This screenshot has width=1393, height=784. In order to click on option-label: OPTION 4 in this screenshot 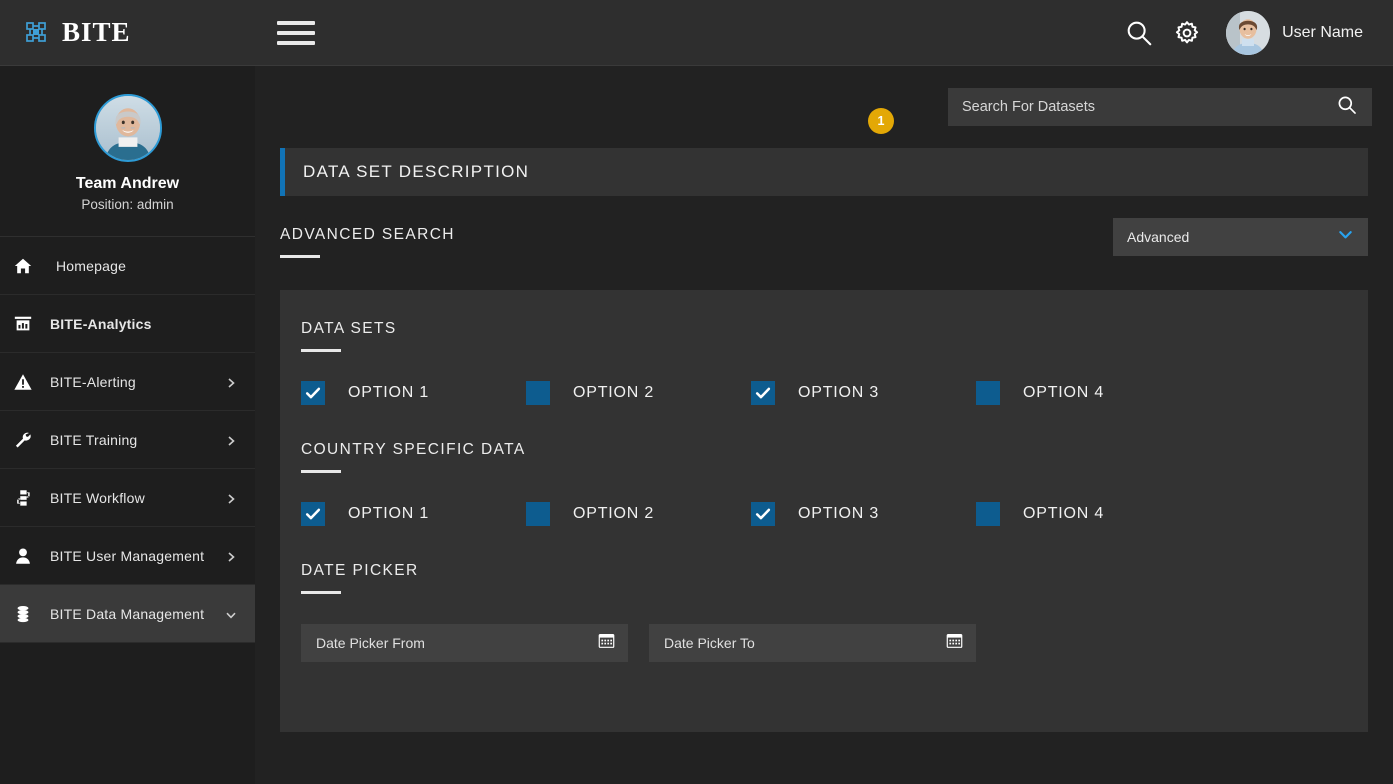, I will do `click(1064, 513)`.